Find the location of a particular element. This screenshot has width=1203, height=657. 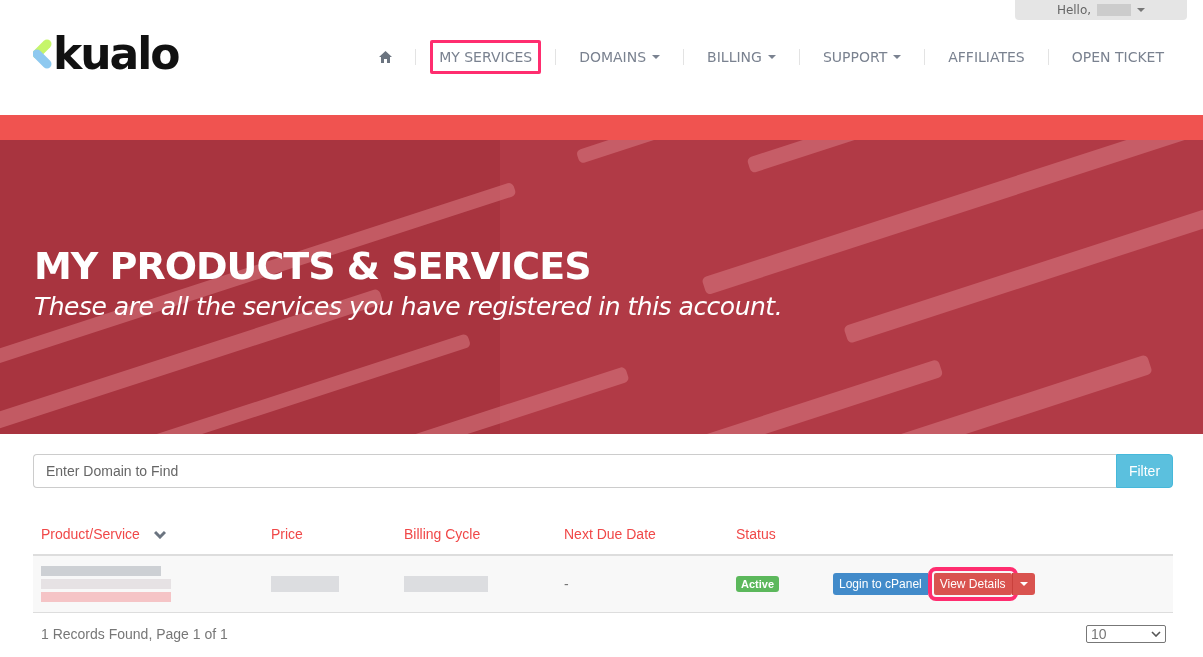

records-count: 1 Records Found, Page 1 of 1 is located at coordinates (134, 634).